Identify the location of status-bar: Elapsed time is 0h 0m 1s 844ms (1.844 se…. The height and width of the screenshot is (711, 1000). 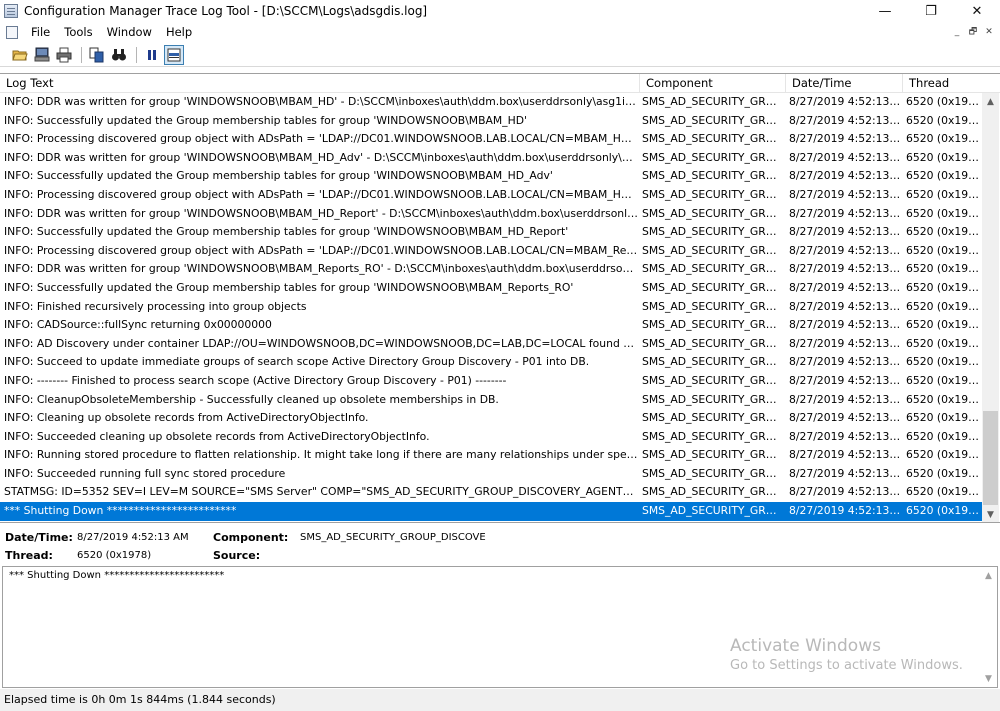
(500, 700).